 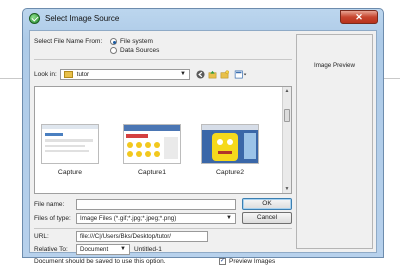 What do you see at coordinates (286, 140) in the screenshot?
I see `file-list-scrollbar: ▲ ▼` at bounding box center [286, 140].